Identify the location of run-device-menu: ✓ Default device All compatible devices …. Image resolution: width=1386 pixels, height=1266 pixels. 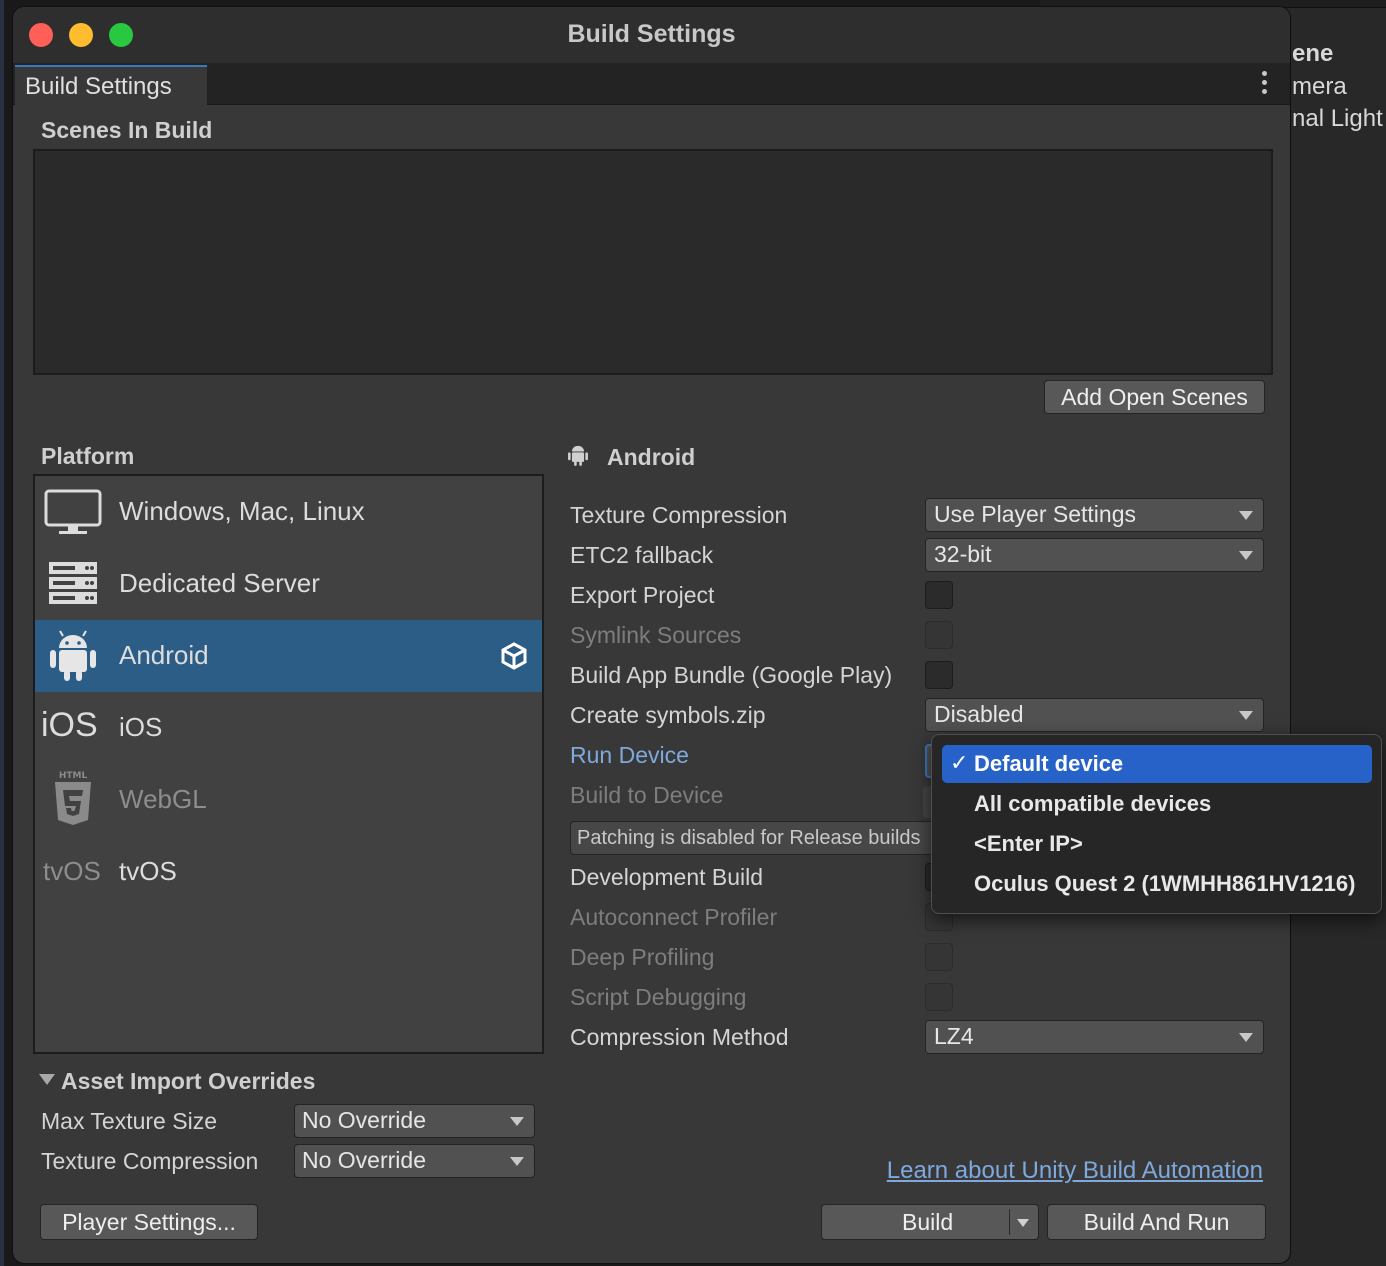
(1156, 824).